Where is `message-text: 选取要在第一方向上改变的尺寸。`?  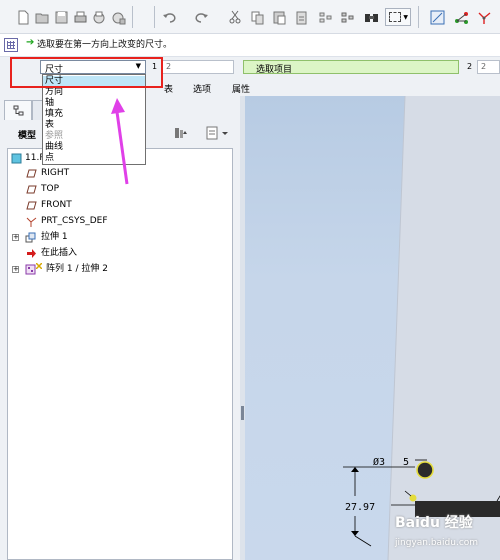 message-text: 选取要在第一方向上改变的尺寸。 is located at coordinates (105, 45).